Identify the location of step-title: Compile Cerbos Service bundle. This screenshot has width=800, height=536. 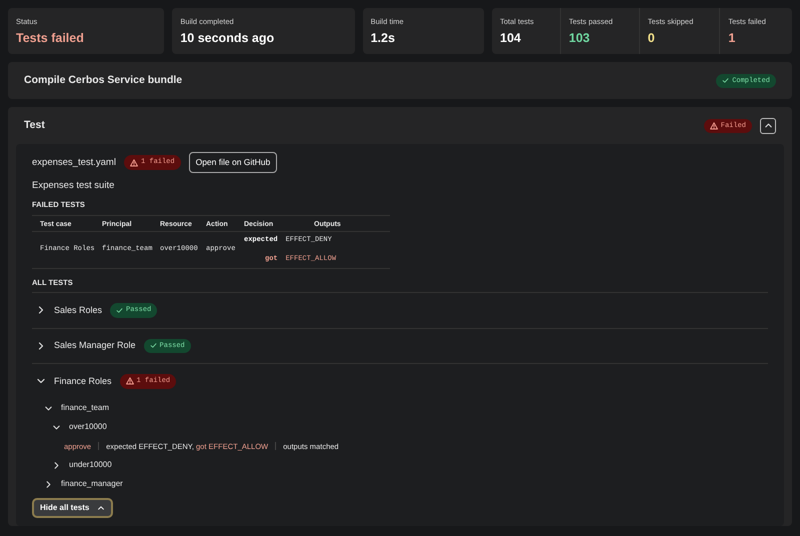
(103, 80).